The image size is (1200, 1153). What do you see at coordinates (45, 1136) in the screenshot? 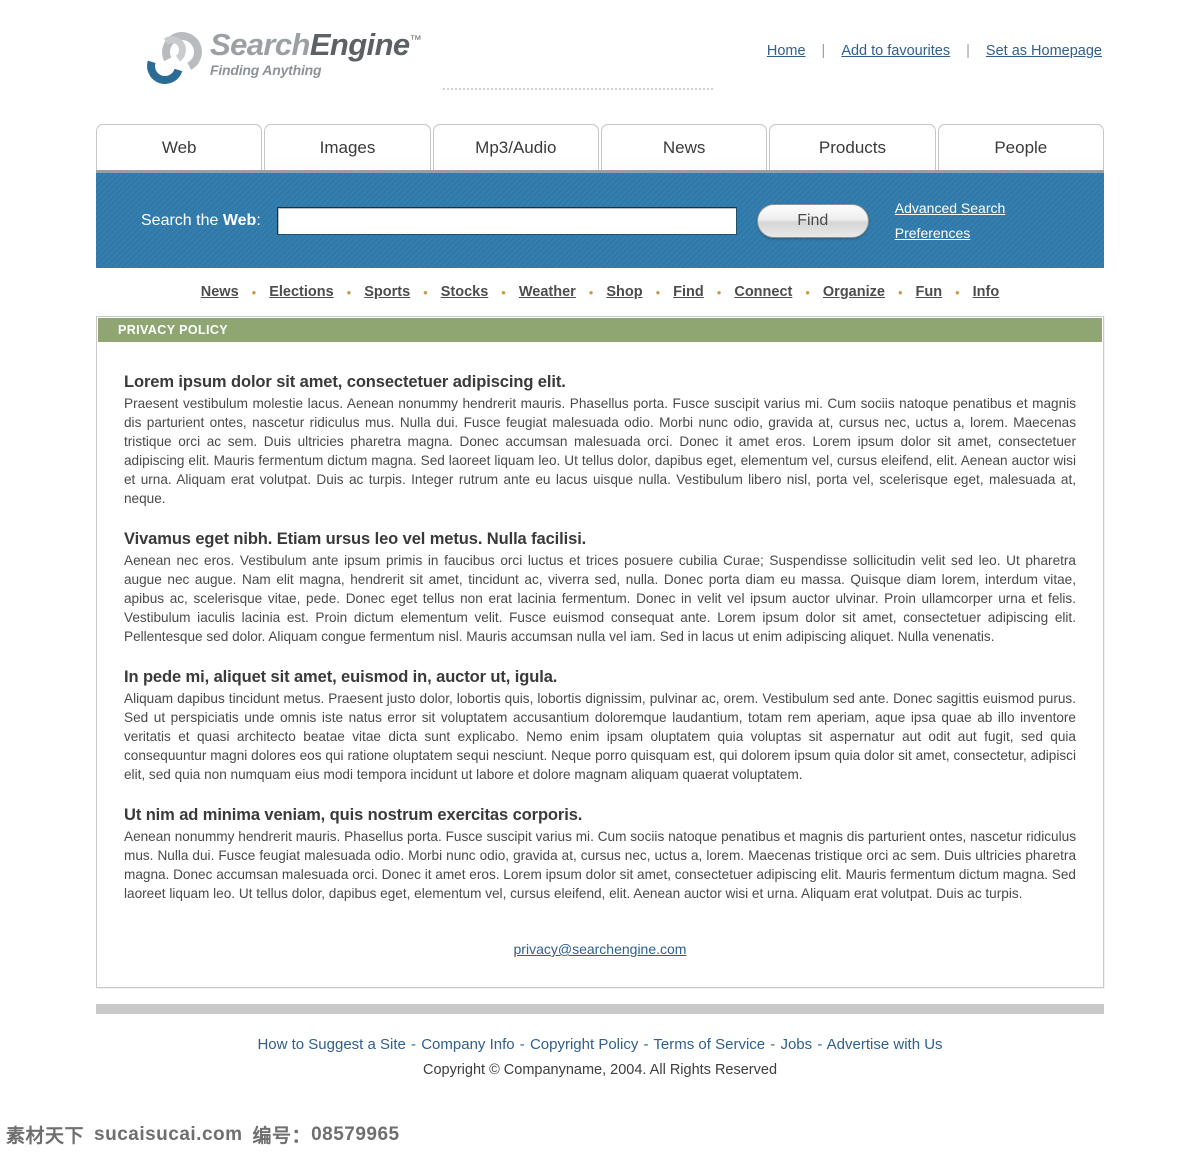
I see `watermark-site-name-cn: 素材天下` at bounding box center [45, 1136].